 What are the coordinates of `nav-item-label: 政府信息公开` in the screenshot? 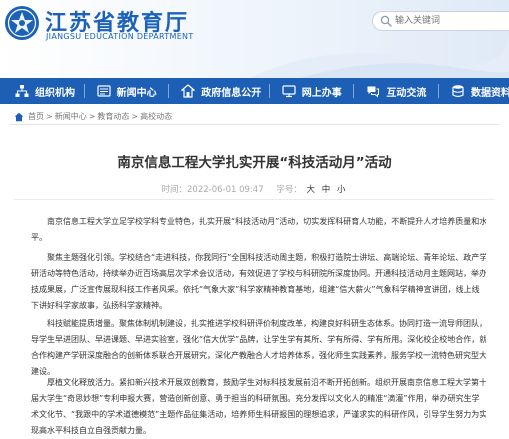 It's located at (231, 93).